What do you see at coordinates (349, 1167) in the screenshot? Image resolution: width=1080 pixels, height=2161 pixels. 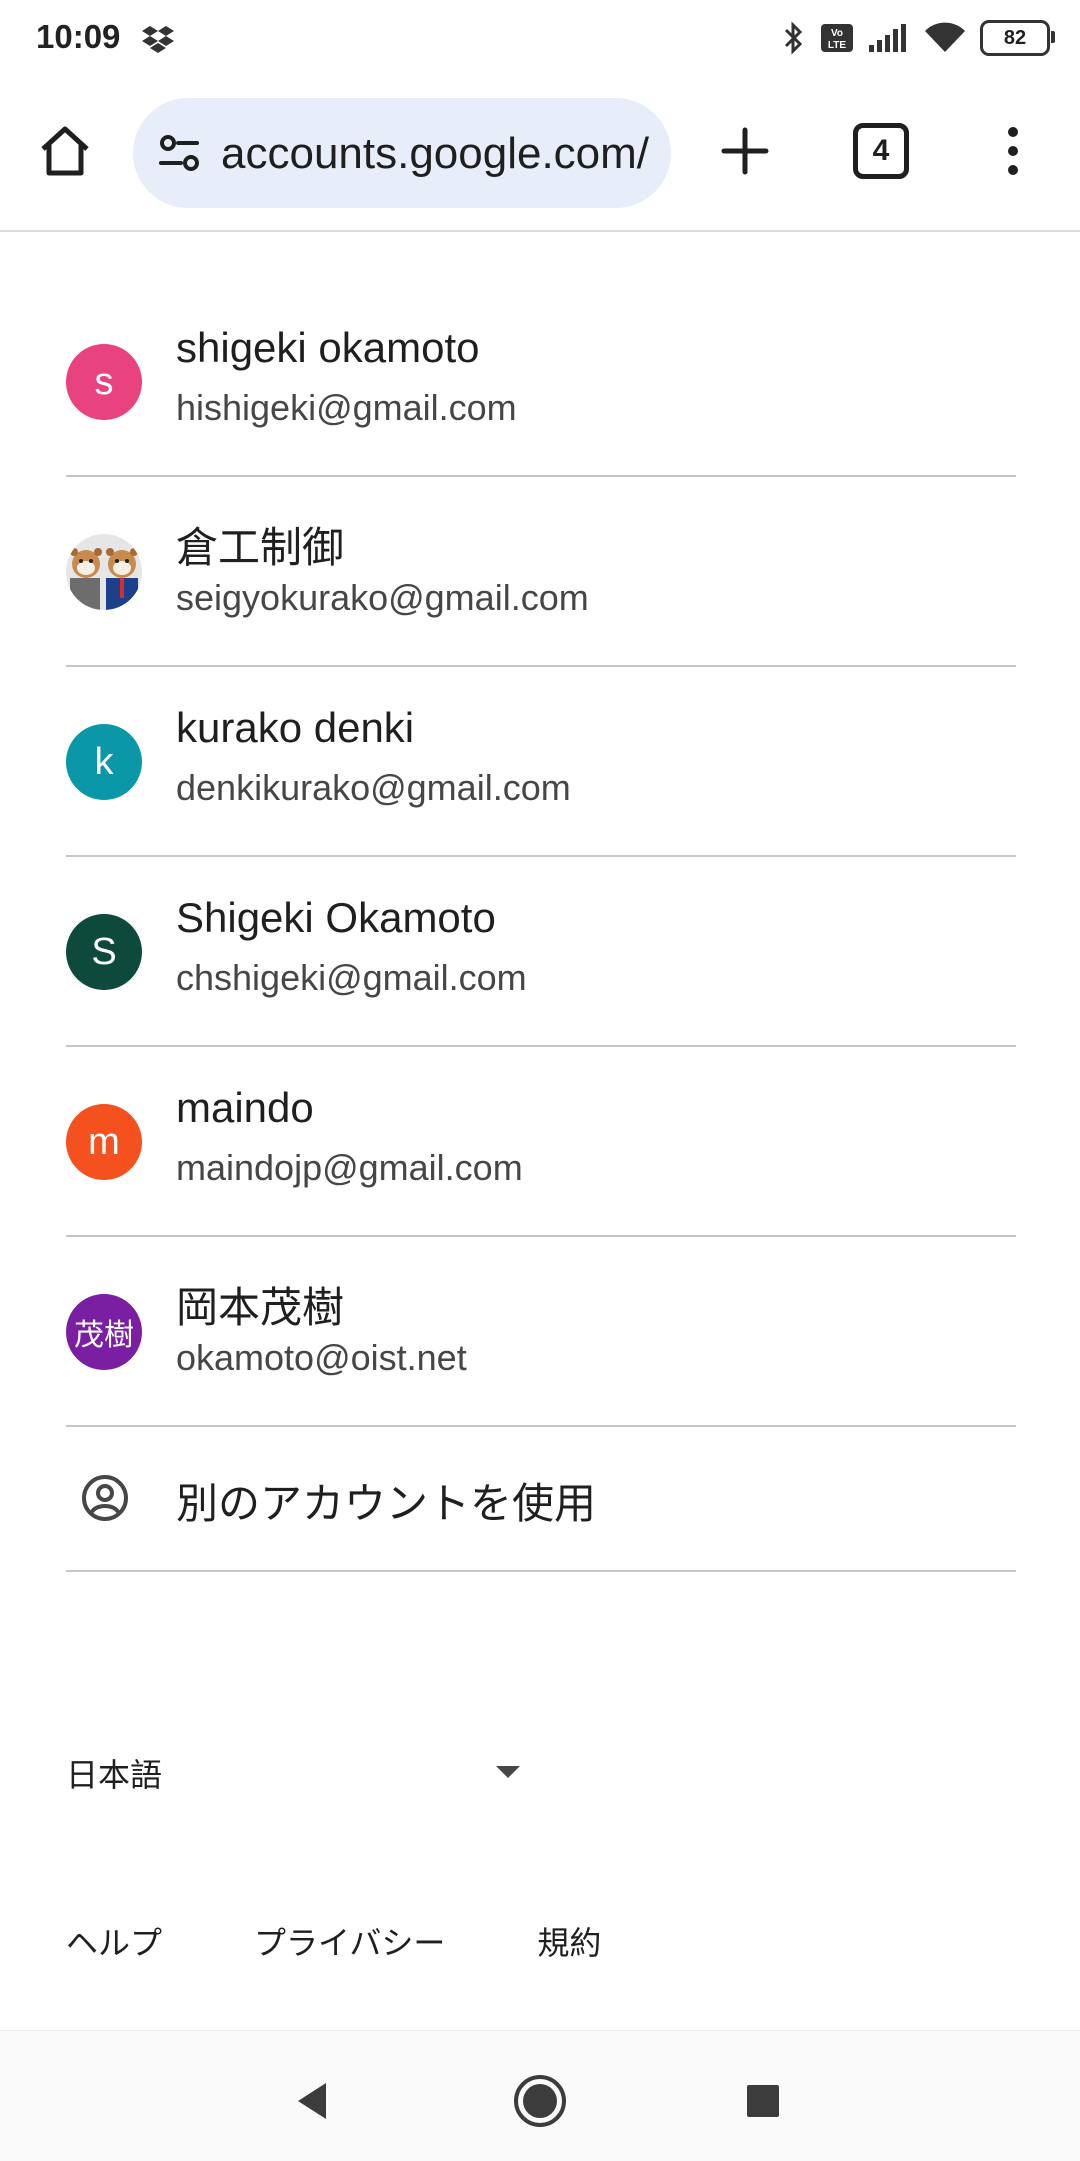 I see `account-email: maindojp@gmail.com` at bounding box center [349, 1167].